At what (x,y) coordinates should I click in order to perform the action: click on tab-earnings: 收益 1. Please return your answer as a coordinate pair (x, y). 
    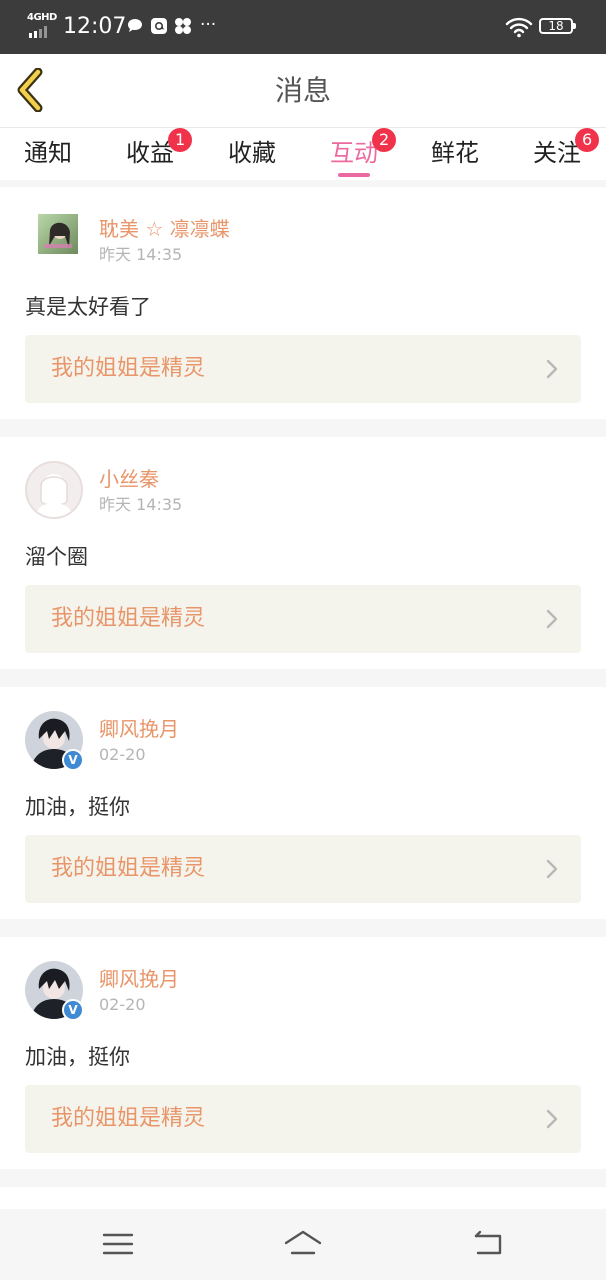
    Looking at the image, I should click on (159, 153).